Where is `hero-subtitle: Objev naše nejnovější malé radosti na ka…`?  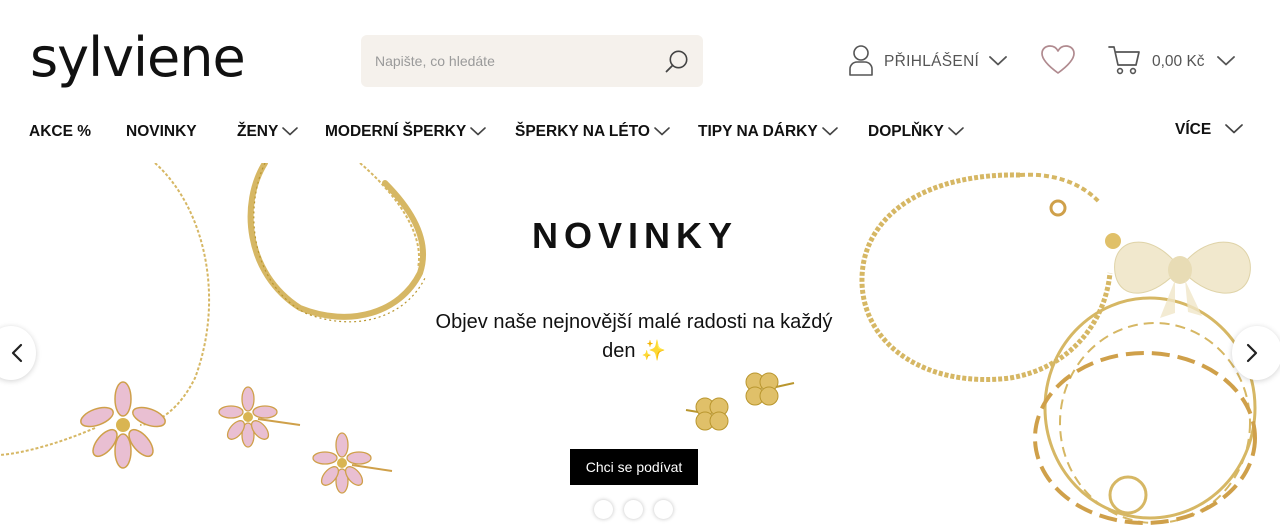
hero-subtitle: Objev naše nejnovější malé radosti na ka… is located at coordinates (634, 336).